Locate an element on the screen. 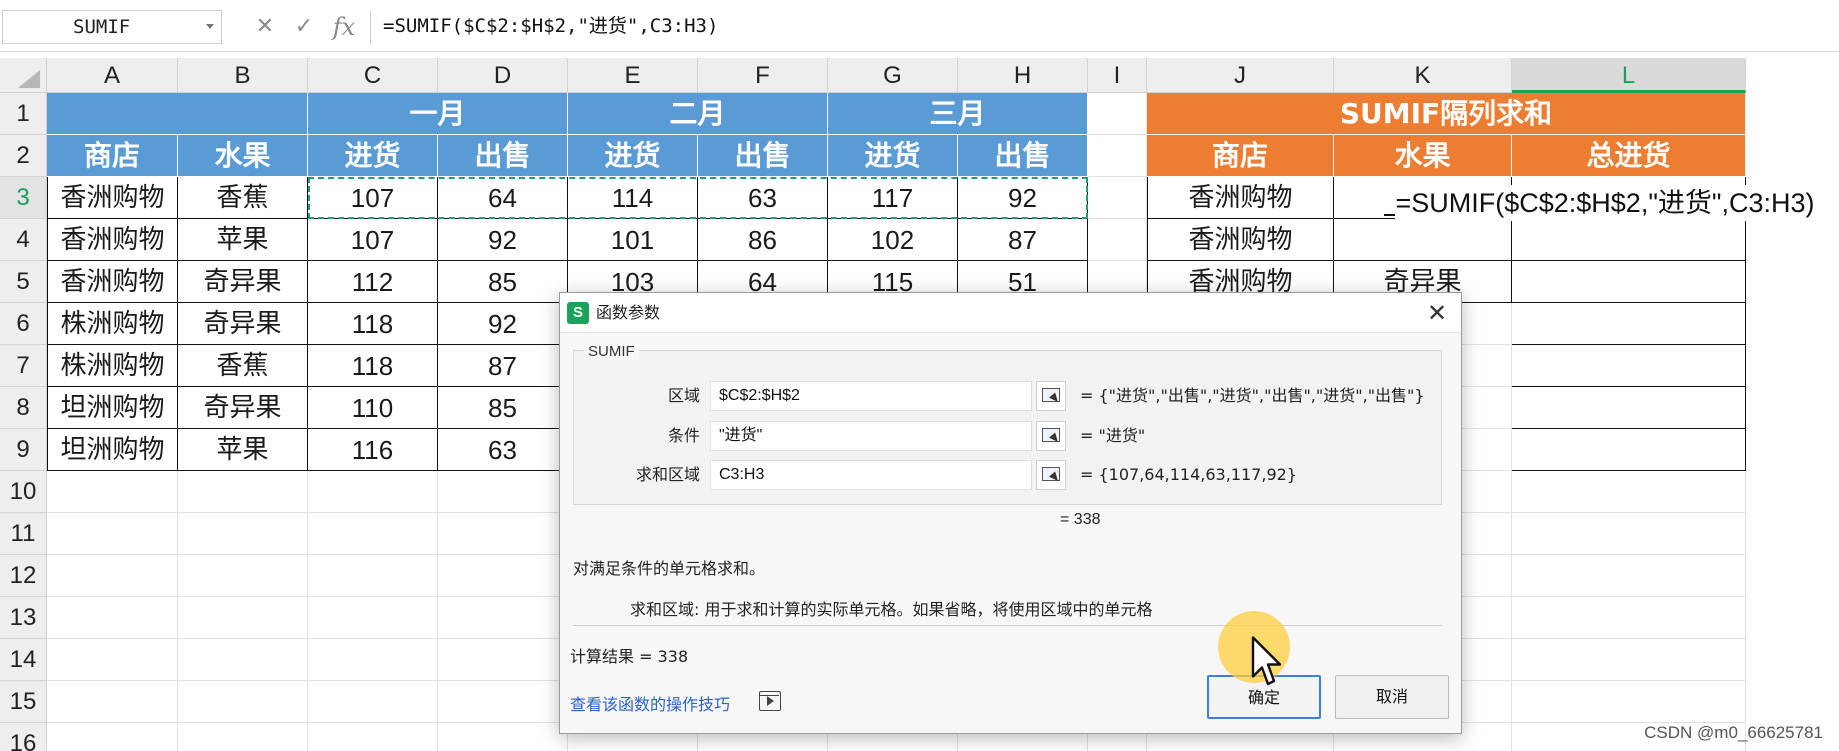  table-cell: 101 is located at coordinates (633, 240).